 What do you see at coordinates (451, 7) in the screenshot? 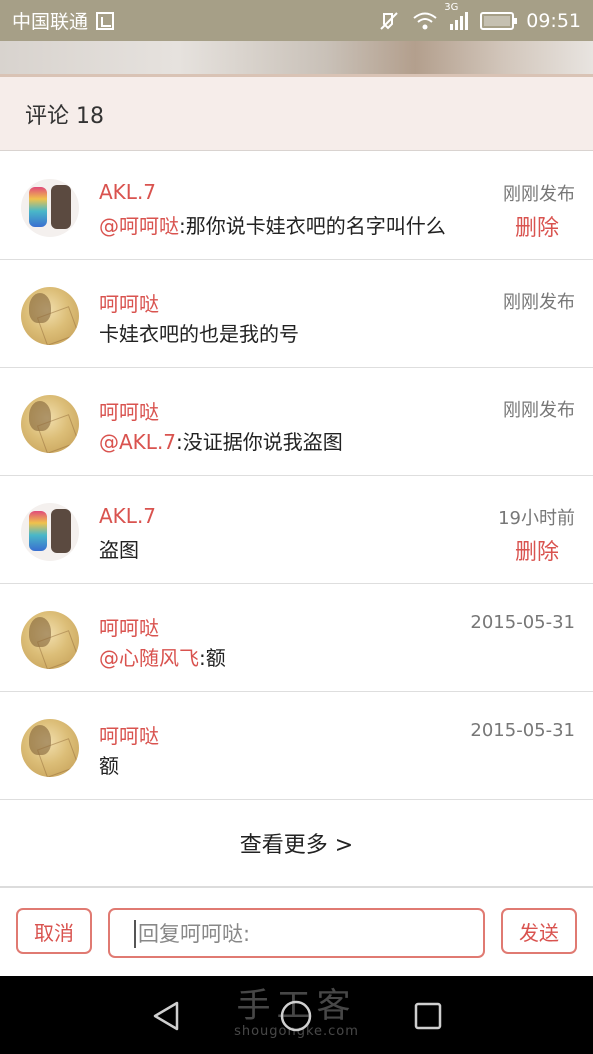
I see `network-badge: 3G` at bounding box center [451, 7].